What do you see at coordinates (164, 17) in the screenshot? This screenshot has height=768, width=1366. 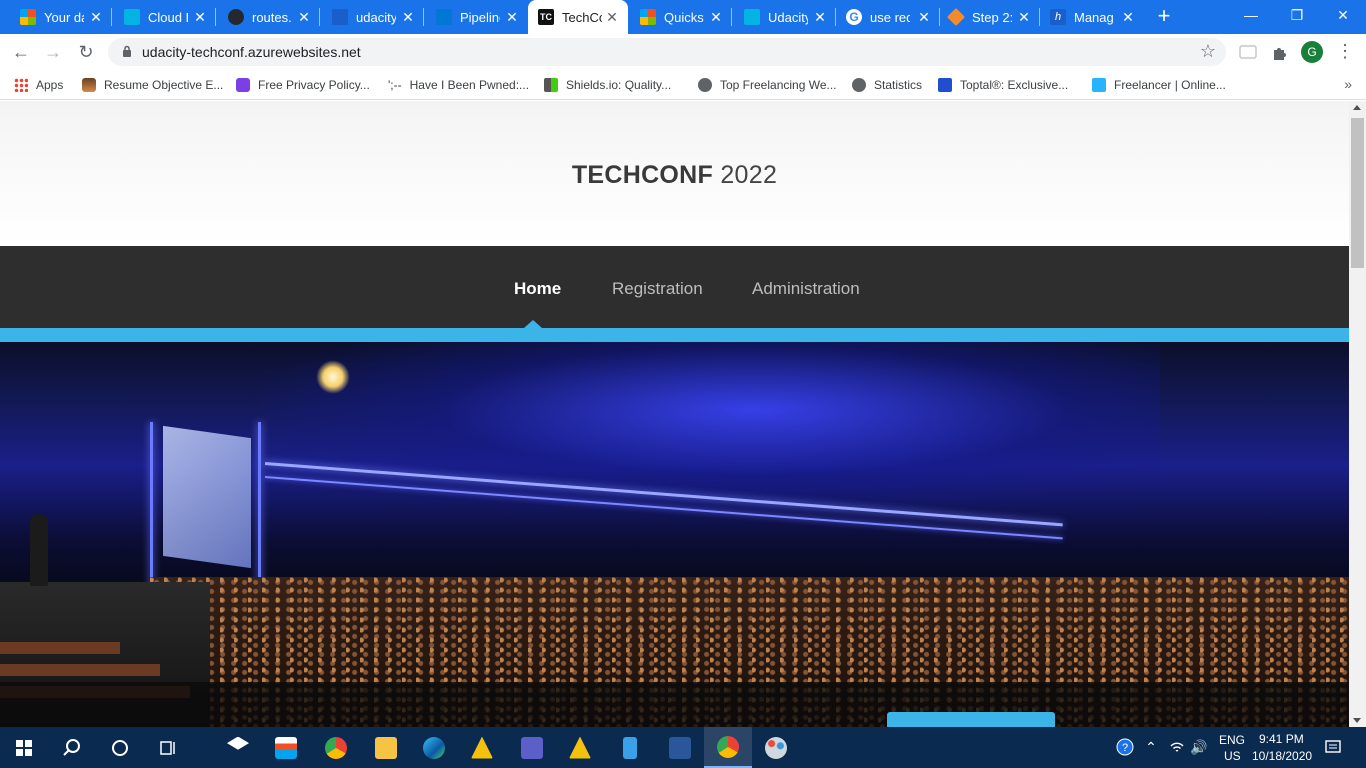 I see `tab-cloud: Cloud D ✕` at bounding box center [164, 17].